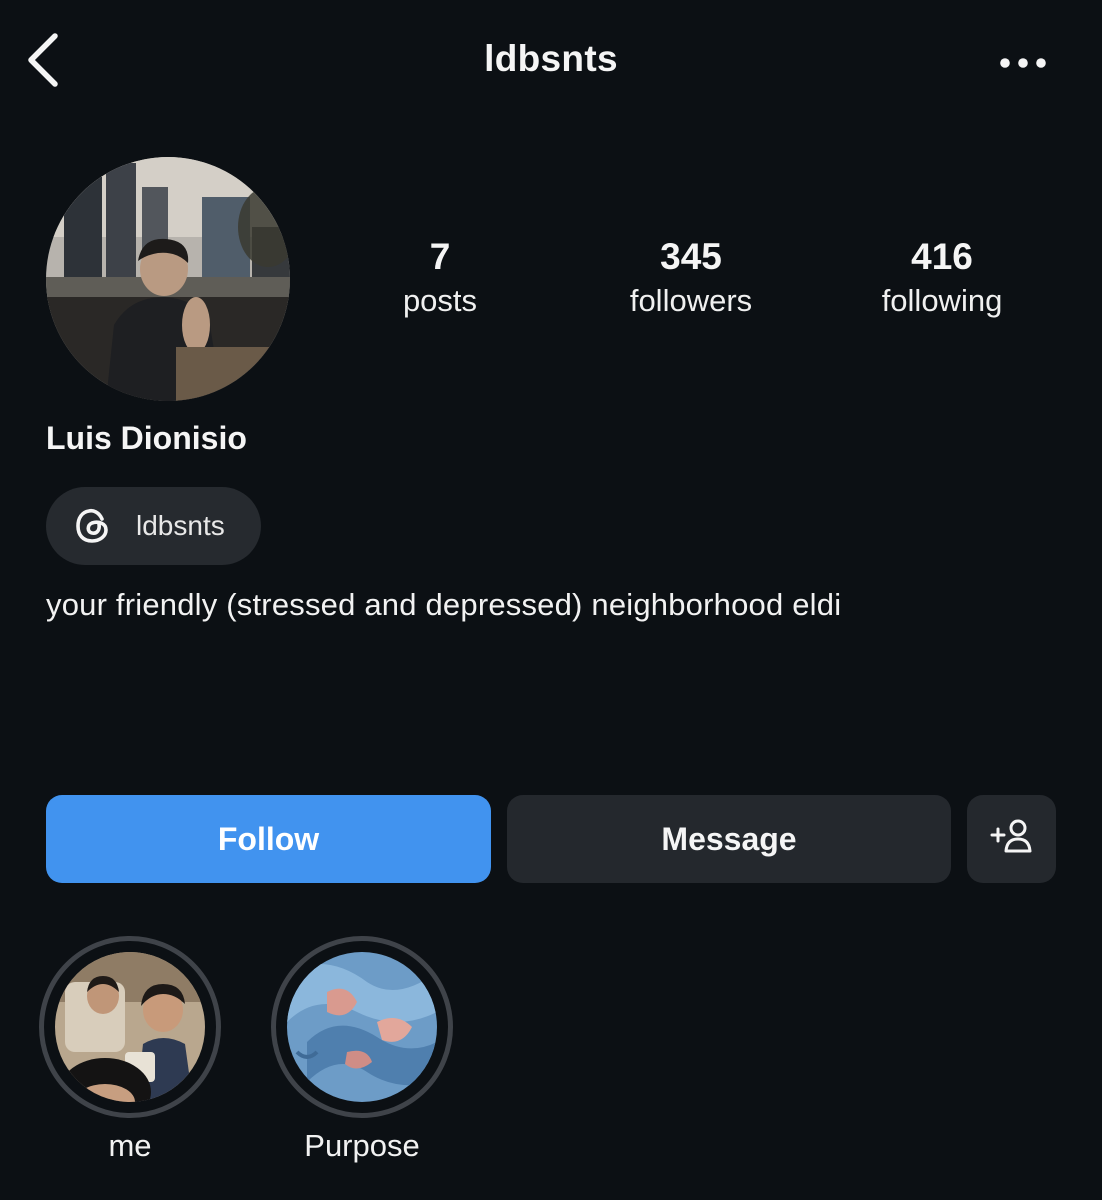 Image resolution: width=1102 pixels, height=1200 pixels. I want to click on following-count: 416, so click(942, 256).